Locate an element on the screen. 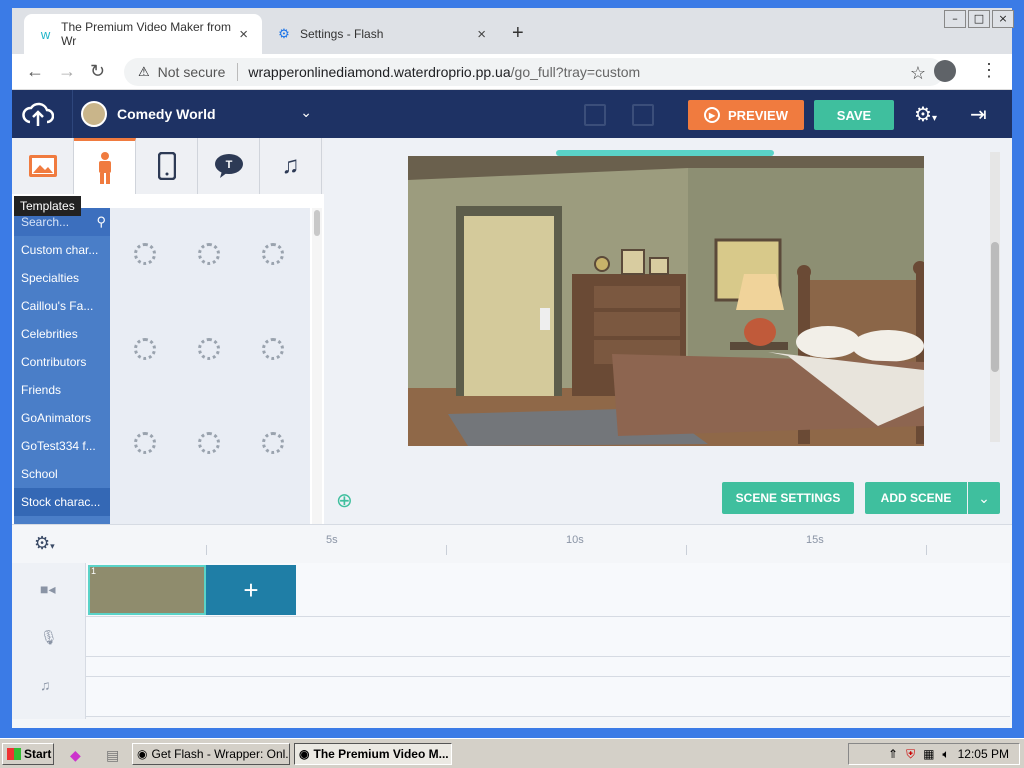 This screenshot has height=768, width=1024. quicklaunch-icon: ▤ is located at coordinates (112, 755).